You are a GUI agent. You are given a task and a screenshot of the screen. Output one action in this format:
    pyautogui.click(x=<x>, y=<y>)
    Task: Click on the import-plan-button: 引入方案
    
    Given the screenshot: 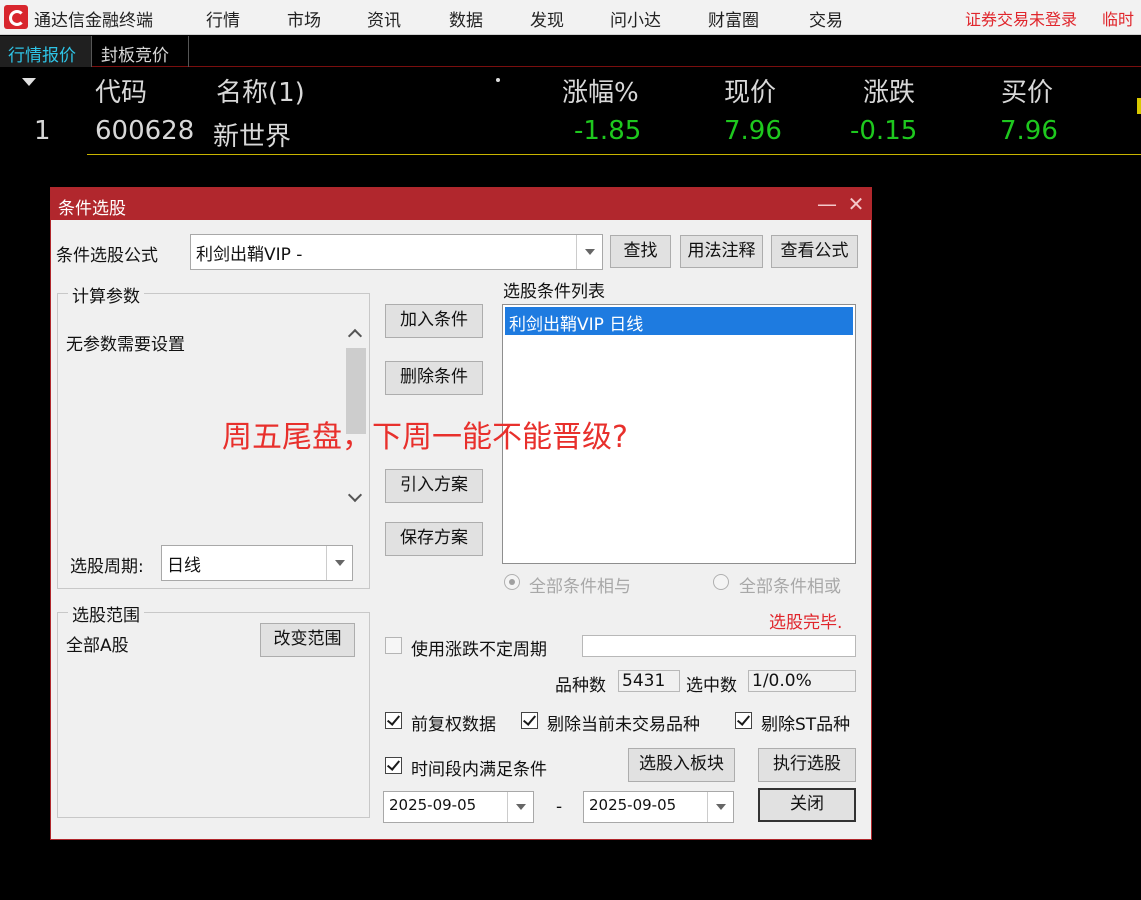 What is the action you would take?
    pyautogui.click(x=434, y=486)
    